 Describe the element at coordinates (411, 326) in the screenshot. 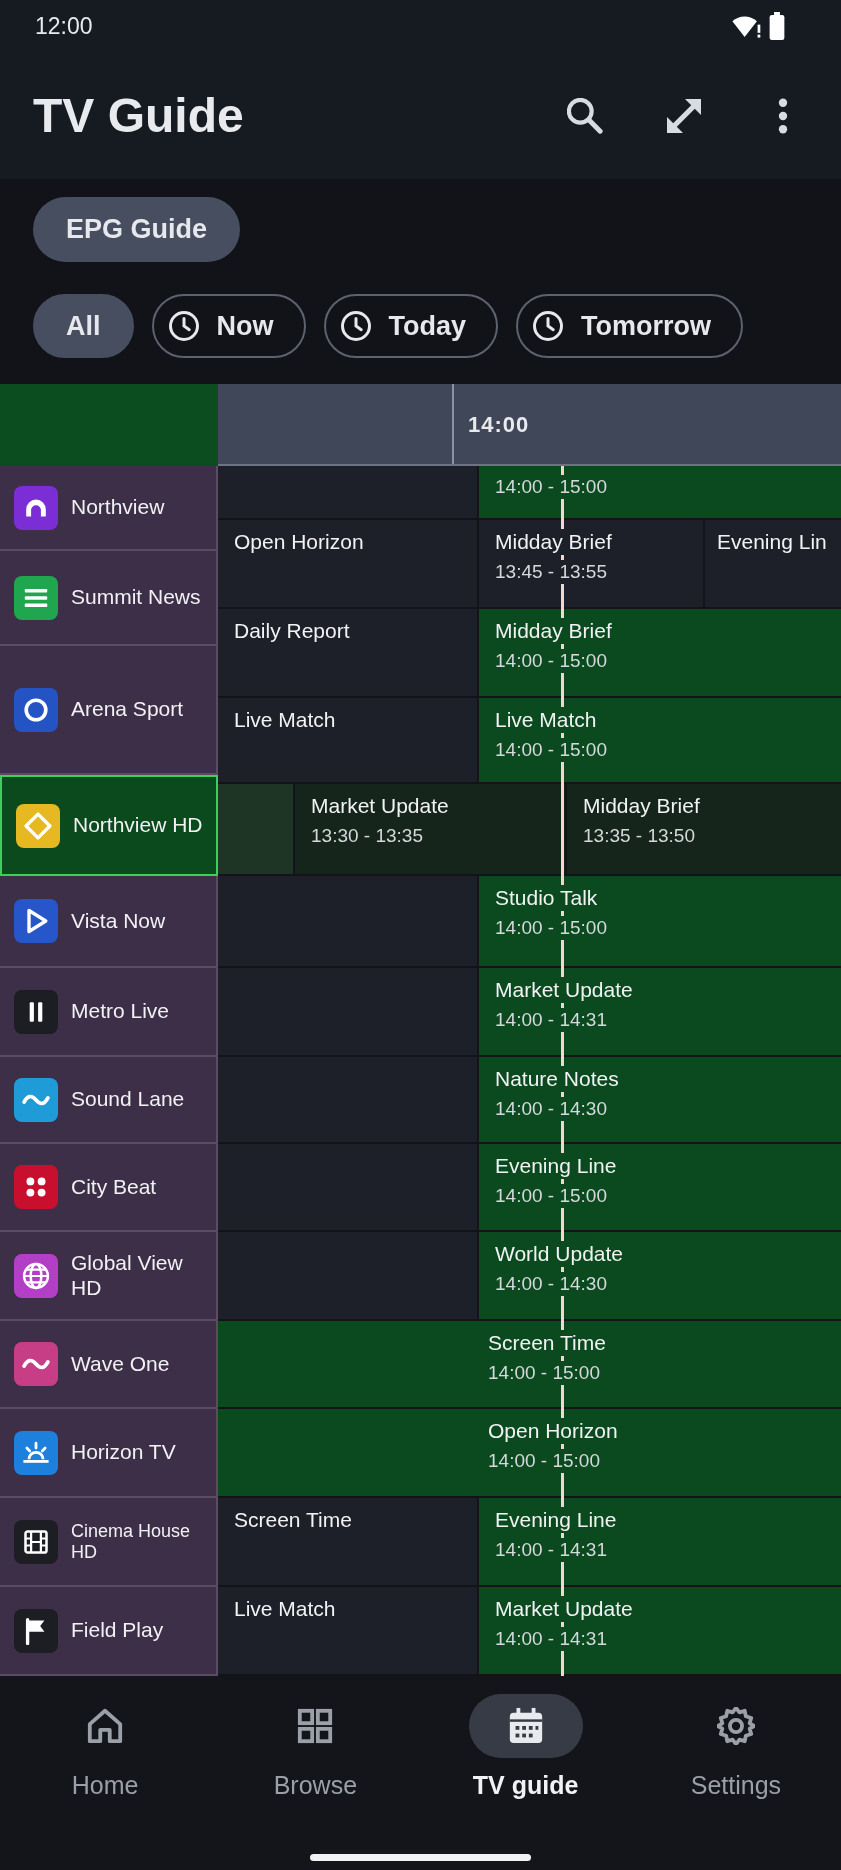

I see `filter-chip: Today` at that location.